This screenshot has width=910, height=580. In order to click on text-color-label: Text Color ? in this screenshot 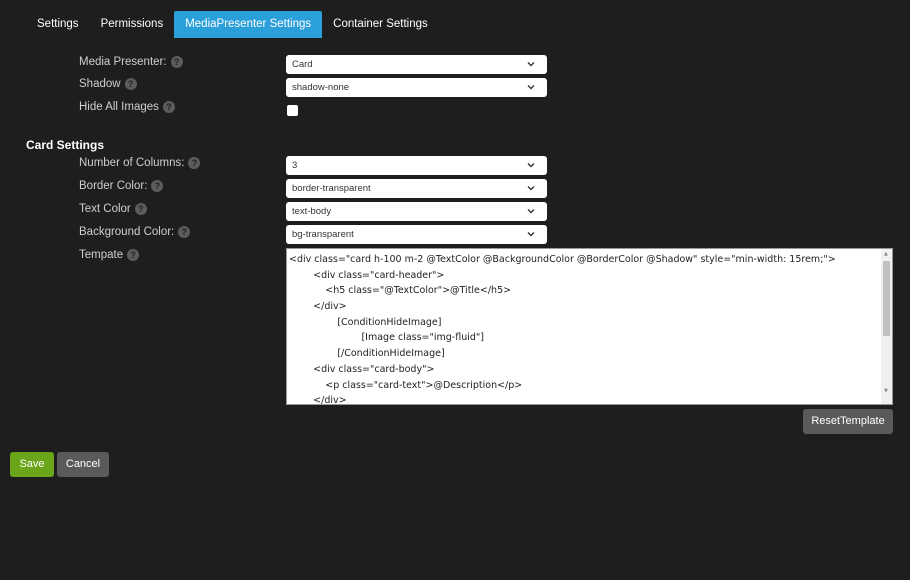, I will do `click(113, 209)`.